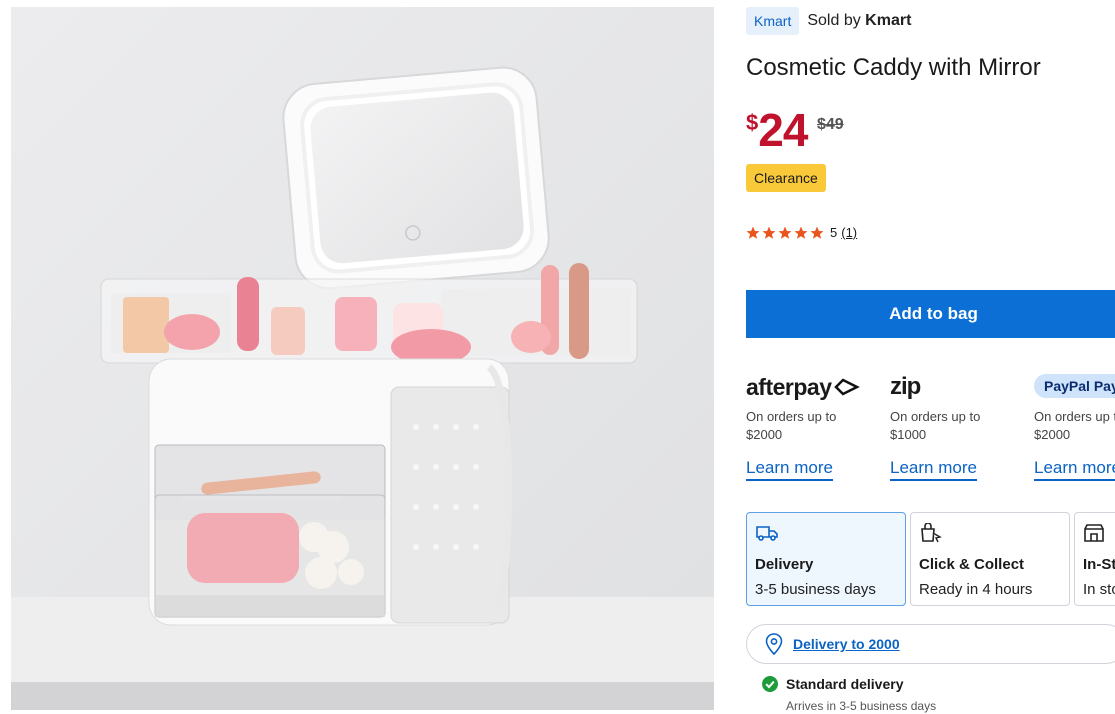  I want to click on payment-option-zip: zip On orders up to $1000 Learn more, so click(955, 427).